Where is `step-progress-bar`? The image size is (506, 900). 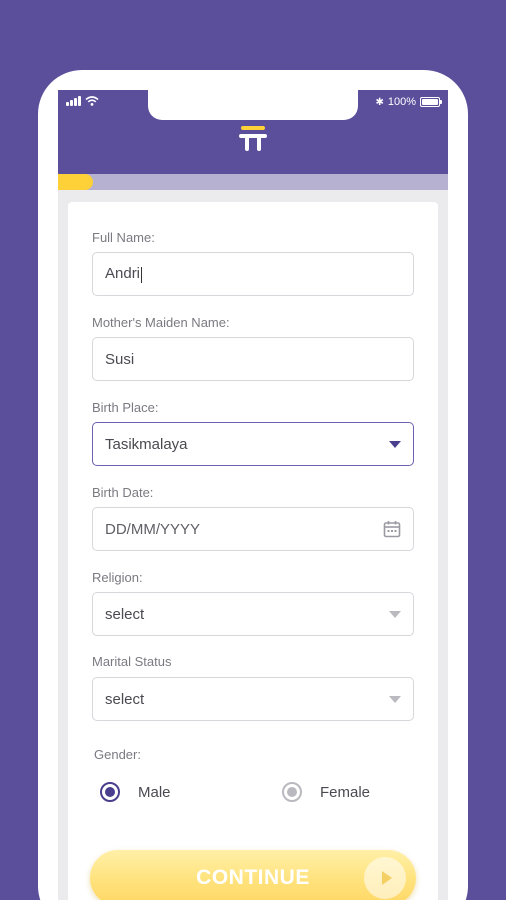 step-progress-bar is located at coordinates (253, 182).